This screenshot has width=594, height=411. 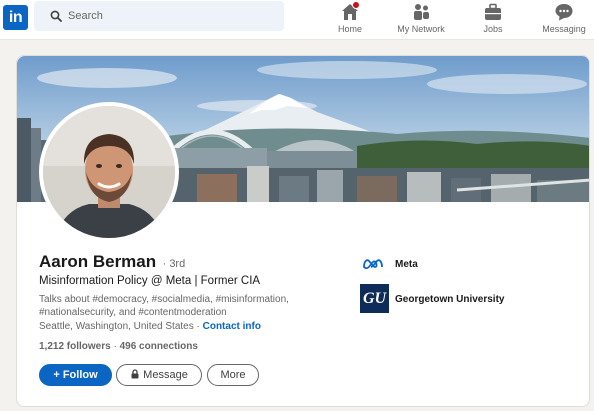 I want to click on lock-icon, so click(x=135, y=374).